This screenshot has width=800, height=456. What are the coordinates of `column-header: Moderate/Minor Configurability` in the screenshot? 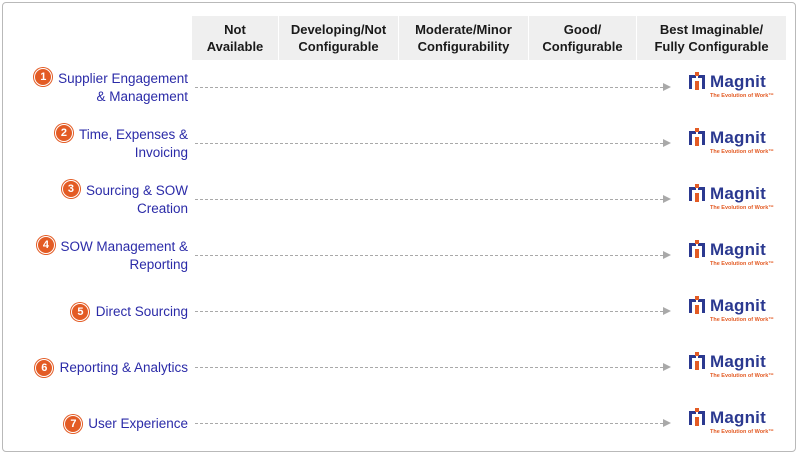 It's located at (463, 38).